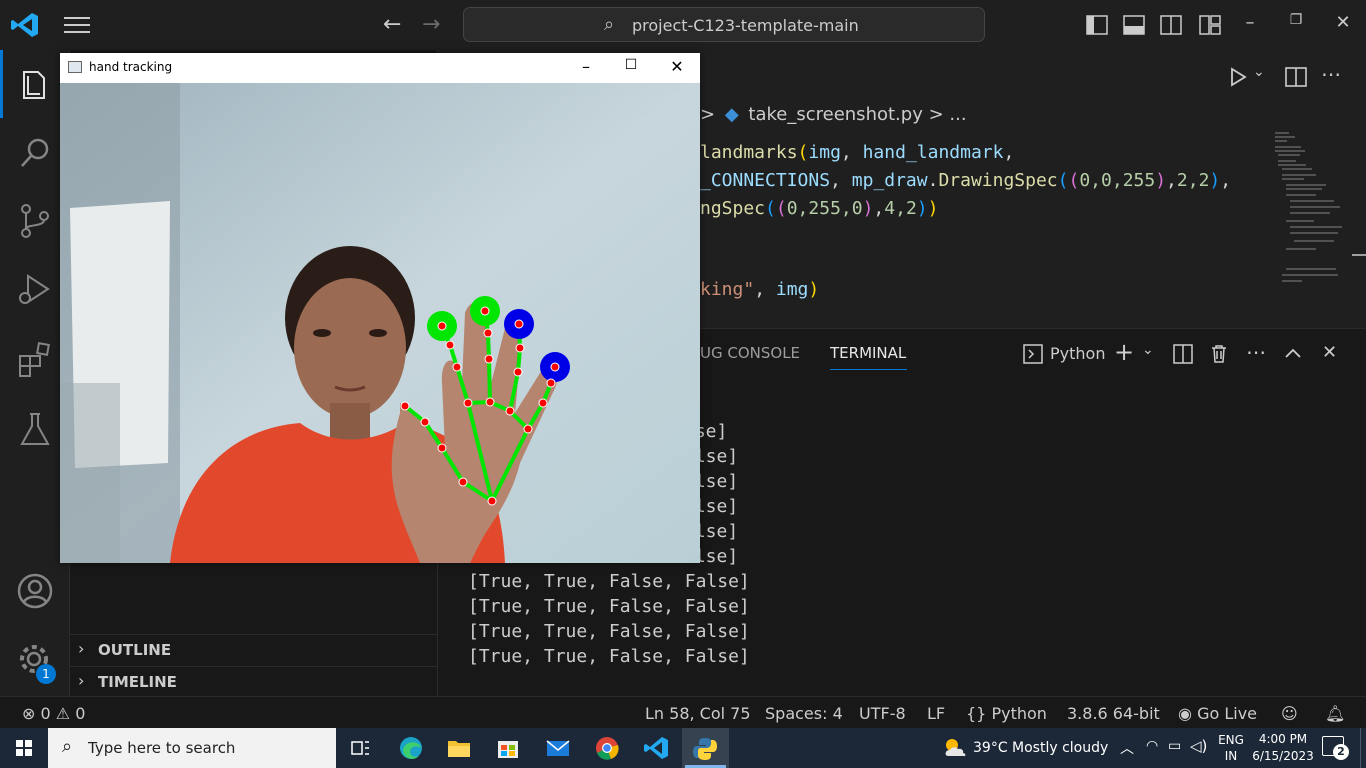 The width and height of the screenshot is (1366, 768). I want to click on clock-time: 4:00 PM, so click(1283, 739).